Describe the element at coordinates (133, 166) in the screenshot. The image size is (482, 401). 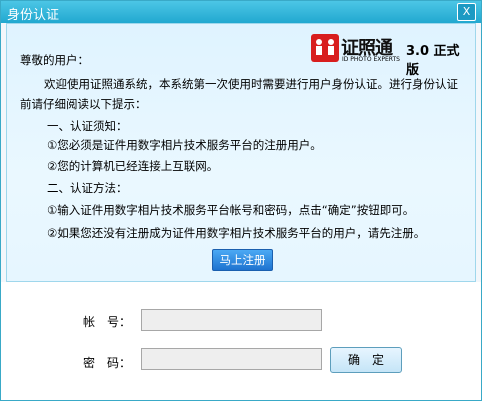
I see `notice-item-2: ②您的计算机已经连接上互联网。` at that location.